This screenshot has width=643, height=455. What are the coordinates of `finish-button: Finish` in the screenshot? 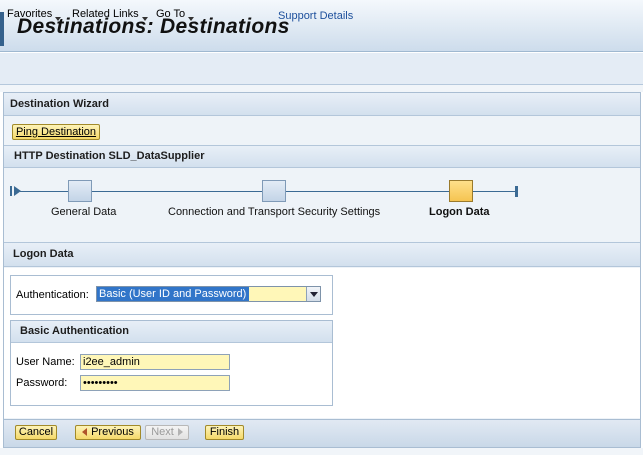 It's located at (224, 432).